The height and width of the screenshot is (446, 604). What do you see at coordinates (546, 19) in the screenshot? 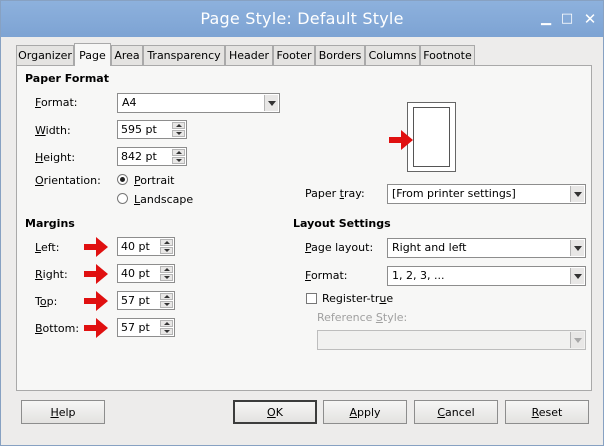
I see `minimize-icon: ▁` at bounding box center [546, 19].